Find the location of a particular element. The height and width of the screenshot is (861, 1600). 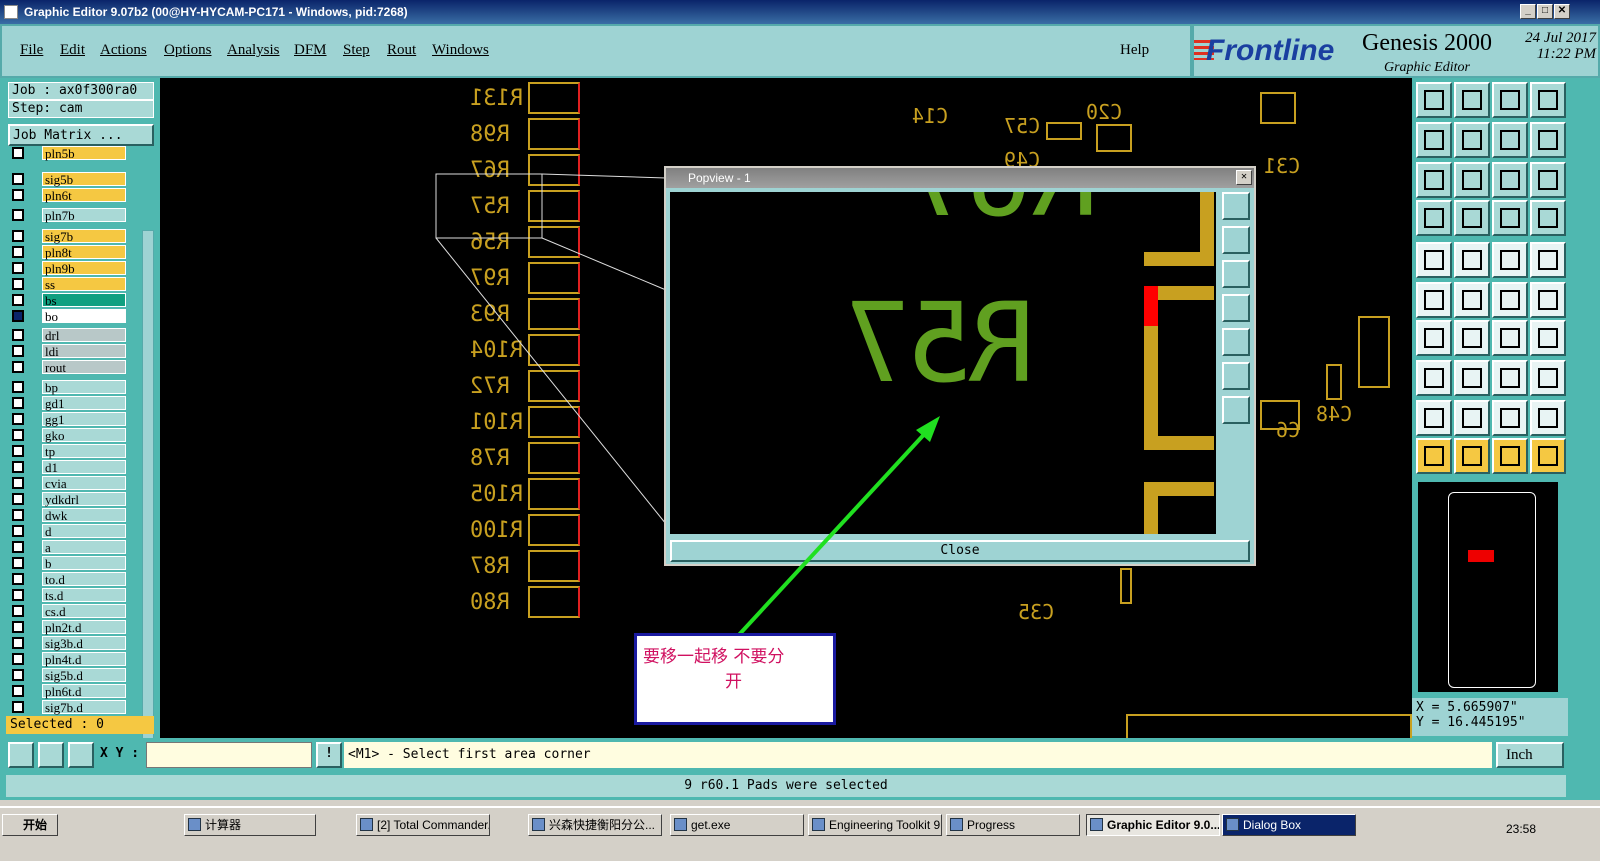

layer-row-drl: drl is located at coordinates (68, 335).